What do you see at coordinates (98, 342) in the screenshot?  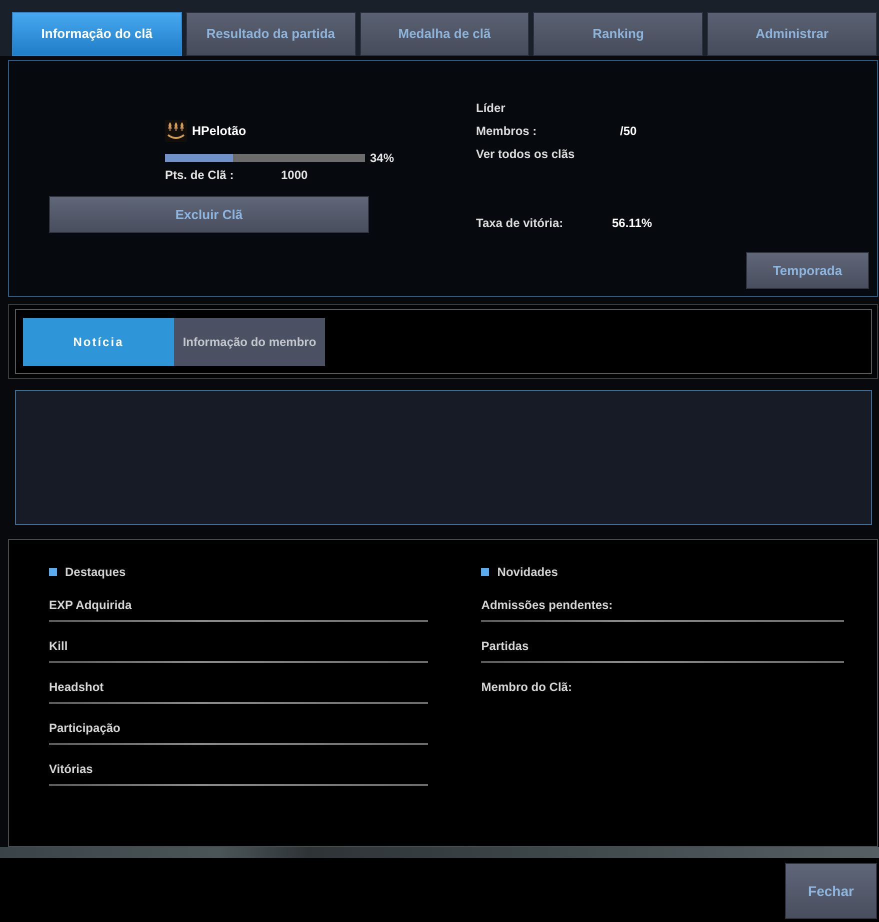 I see `sub-tab: Notícia` at bounding box center [98, 342].